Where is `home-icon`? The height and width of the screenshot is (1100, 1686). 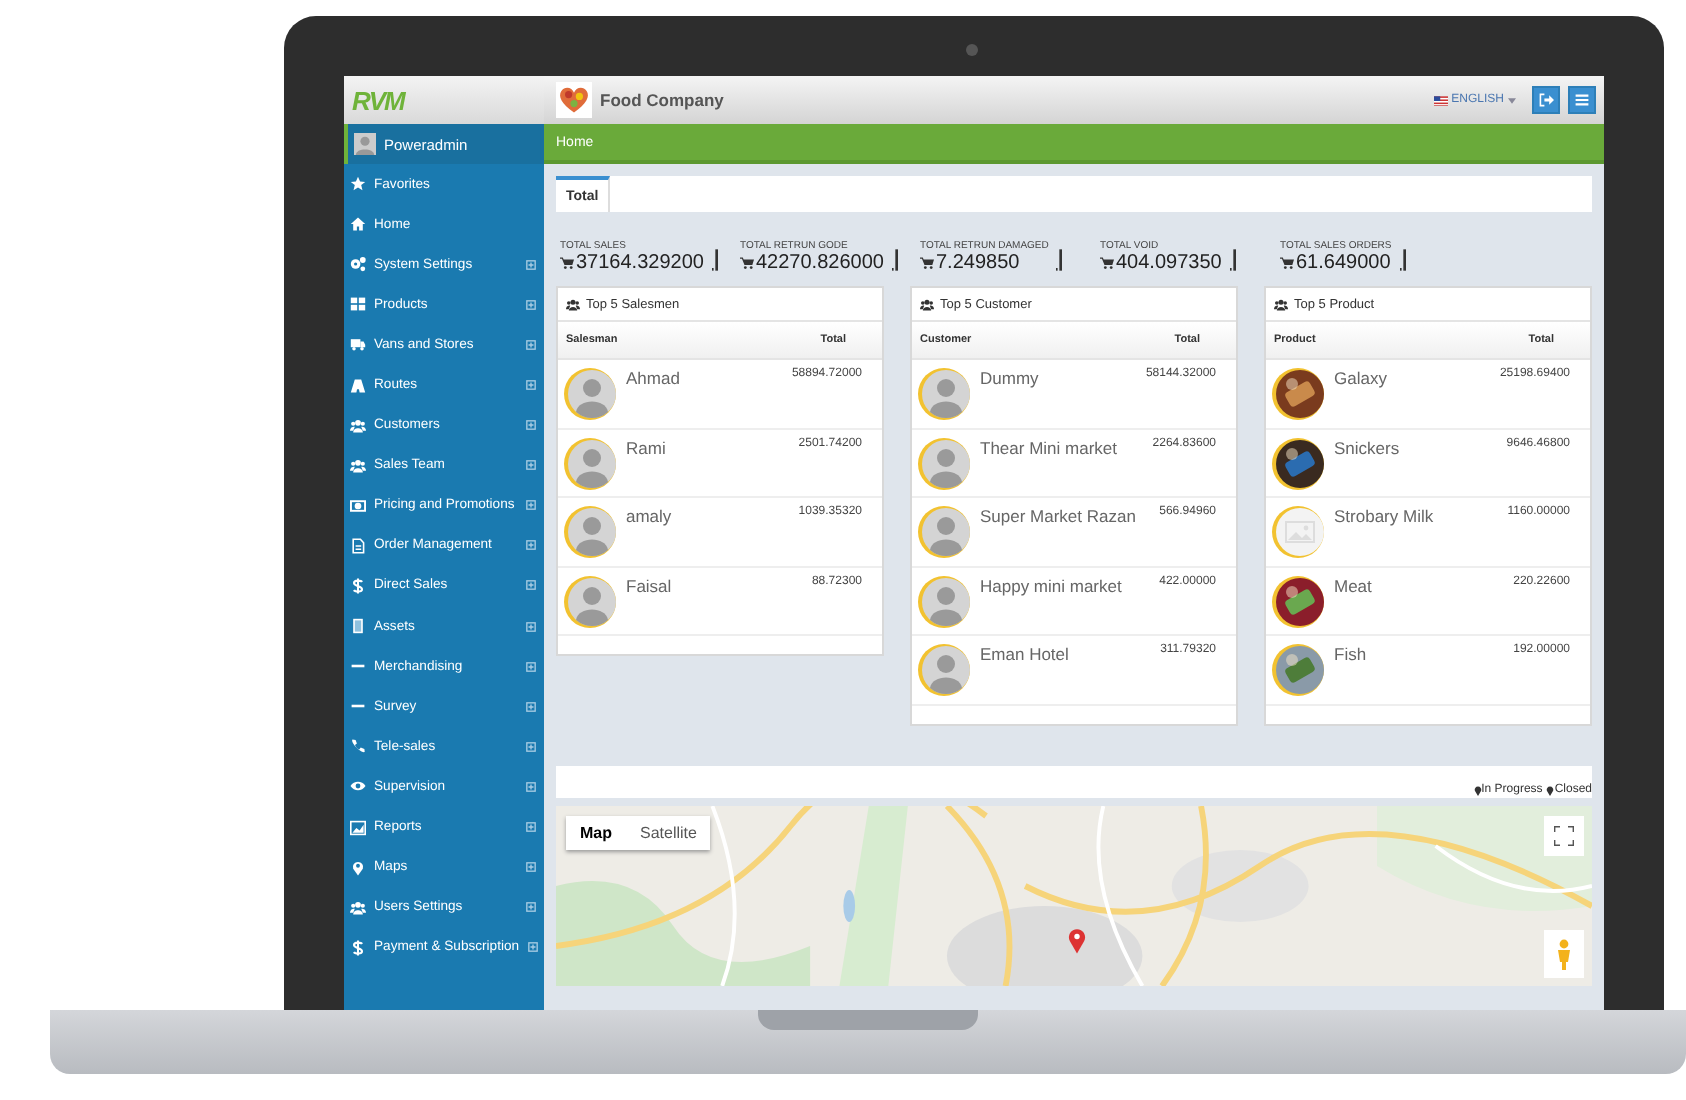 home-icon is located at coordinates (358, 224).